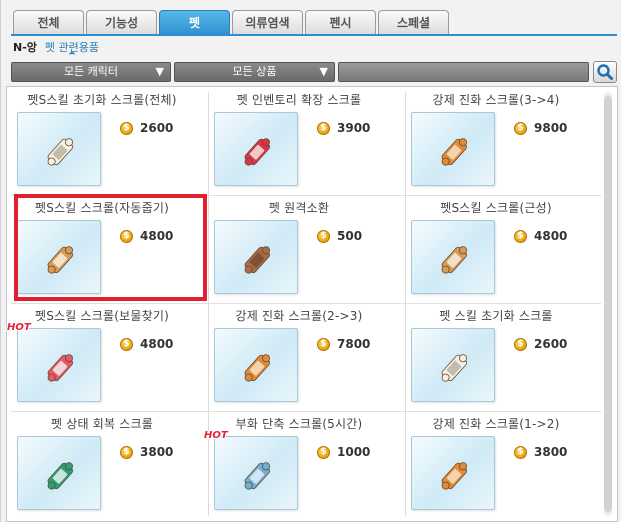  I want to click on search-button, so click(605, 72).